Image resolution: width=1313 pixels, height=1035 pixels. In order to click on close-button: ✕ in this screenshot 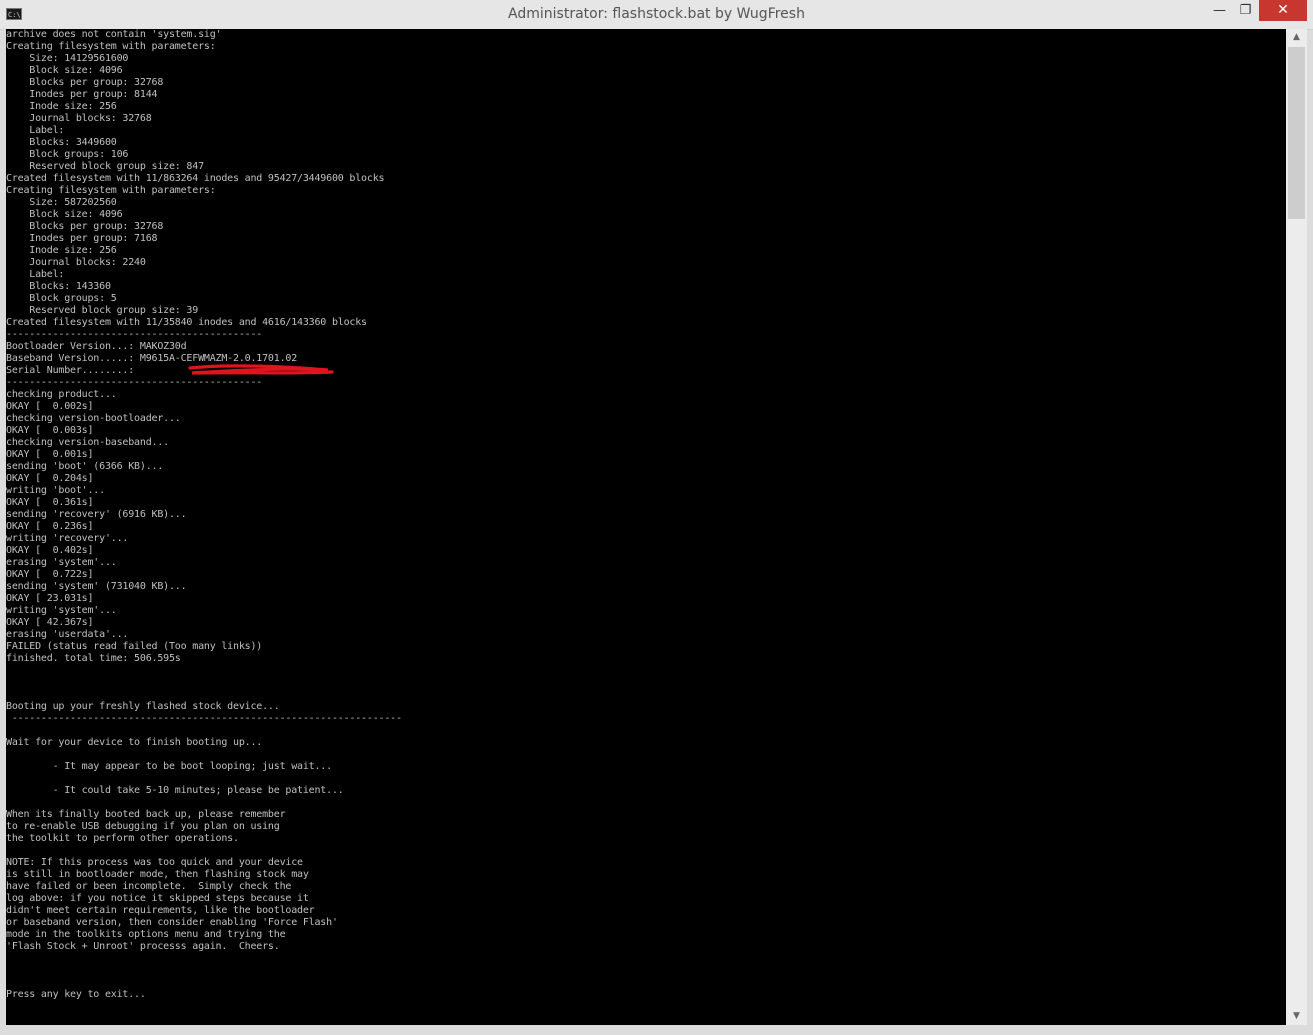, I will do `click(1283, 10)`.